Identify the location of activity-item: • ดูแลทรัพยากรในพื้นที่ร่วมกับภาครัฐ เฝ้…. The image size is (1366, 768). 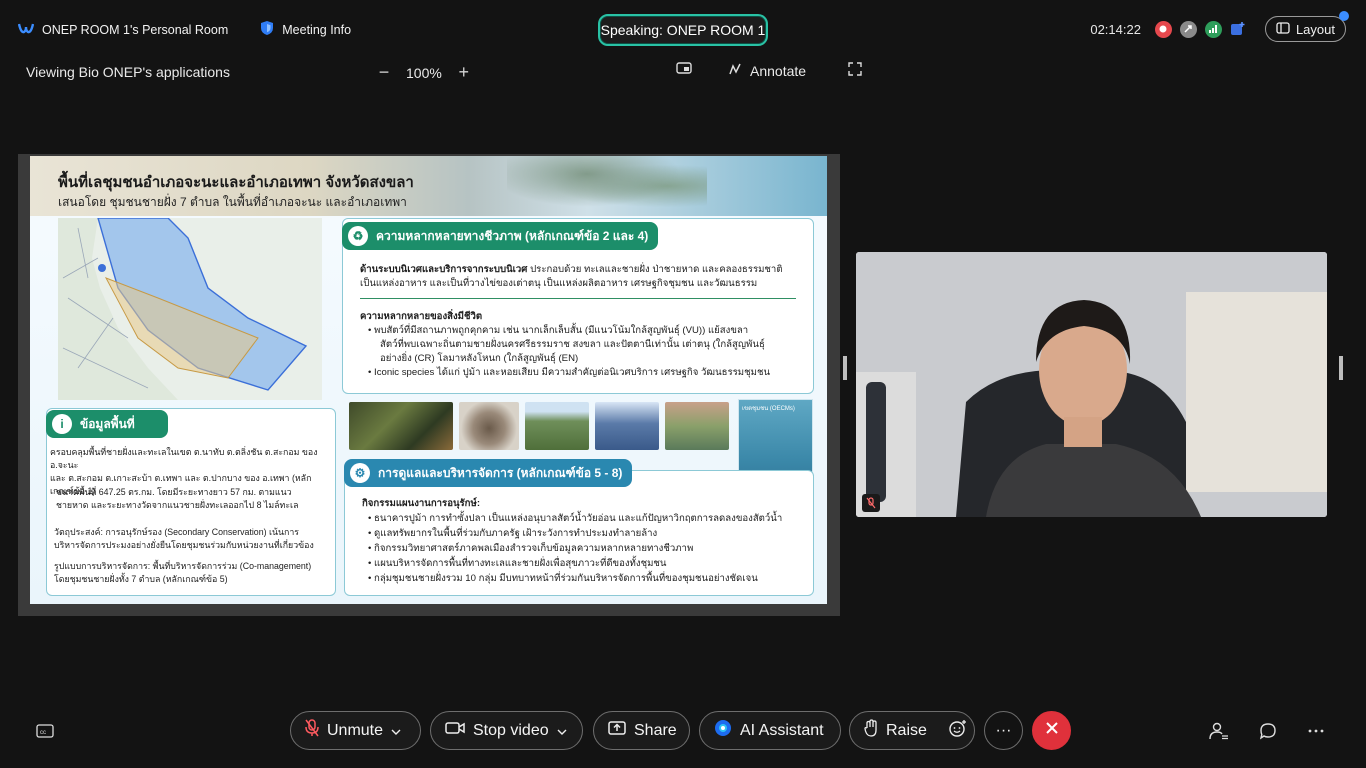
(513, 533).